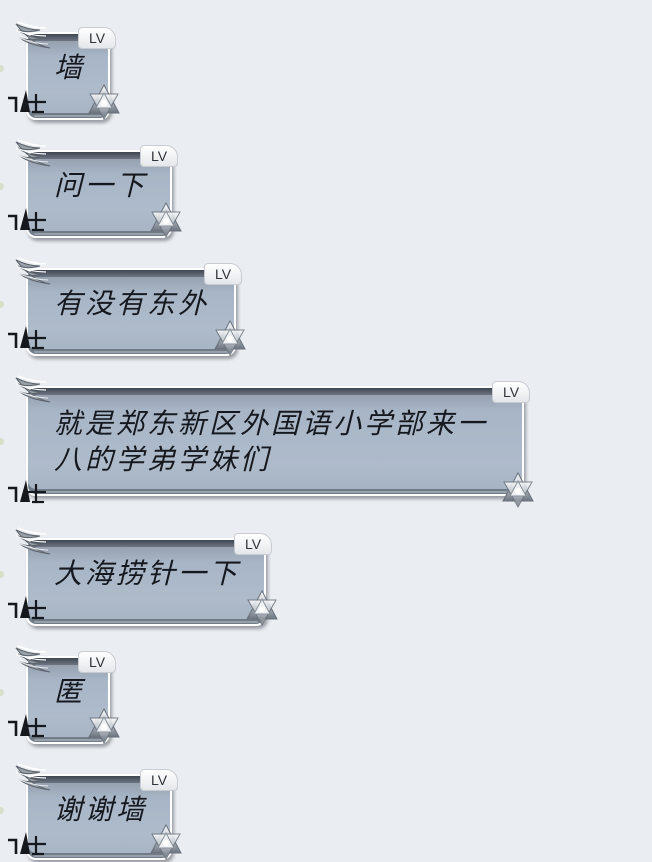 The width and height of the screenshot is (652, 862). Describe the element at coordinates (271, 423) in the screenshot. I see `message-text: 就是郑东新区外国语小学部来一` at that location.